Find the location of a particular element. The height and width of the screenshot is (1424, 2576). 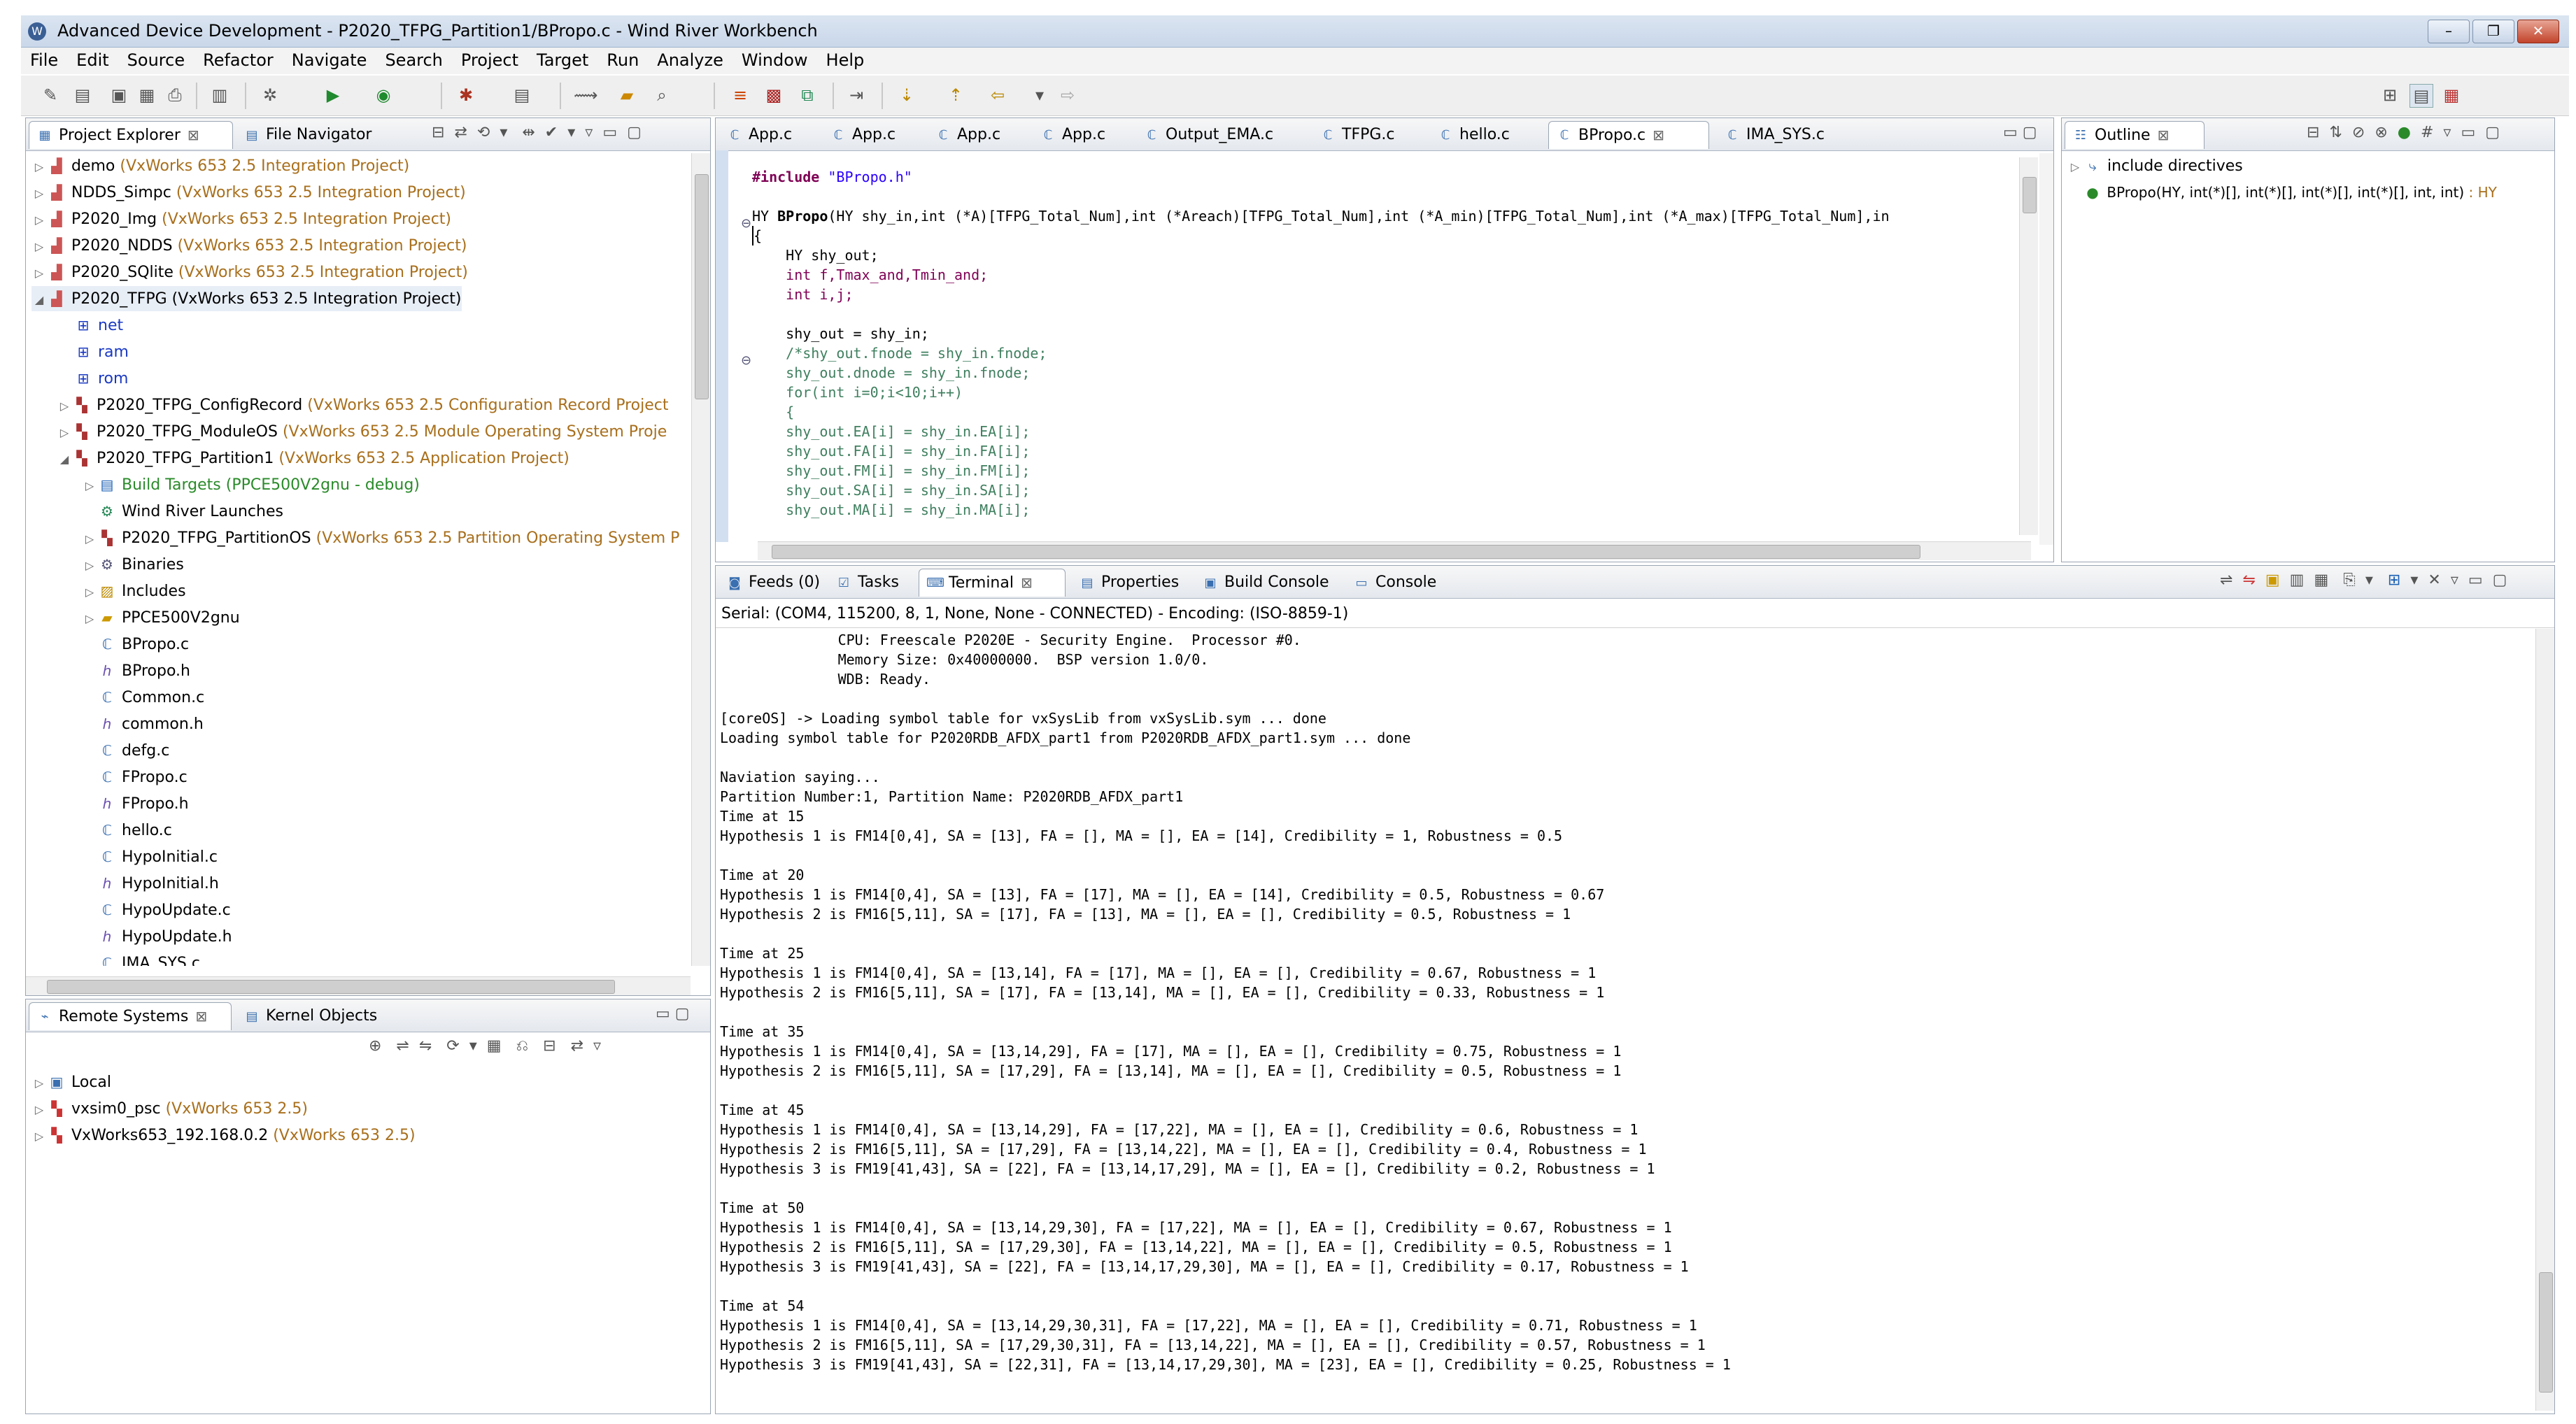

connect-icon: ⇌ is located at coordinates (2226, 580).